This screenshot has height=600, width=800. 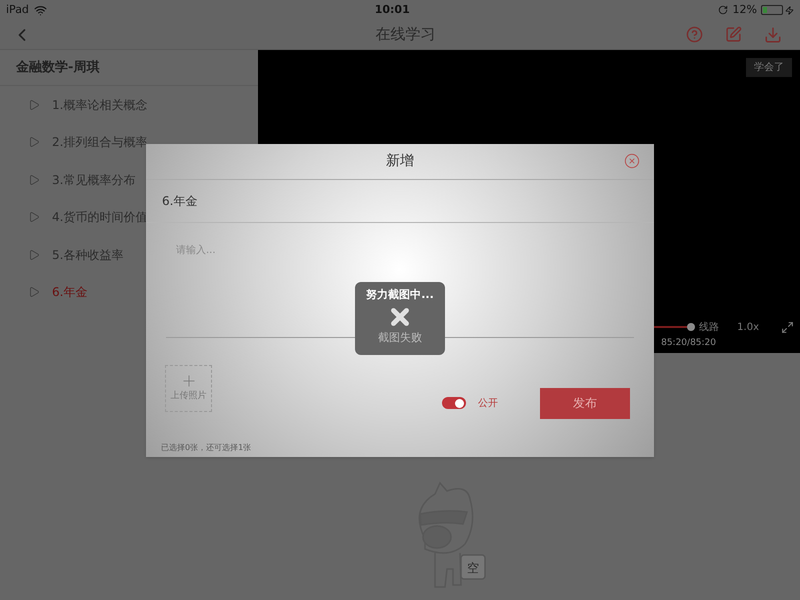 I want to click on upload-photo-button: 上传照片, so click(x=188, y=388).